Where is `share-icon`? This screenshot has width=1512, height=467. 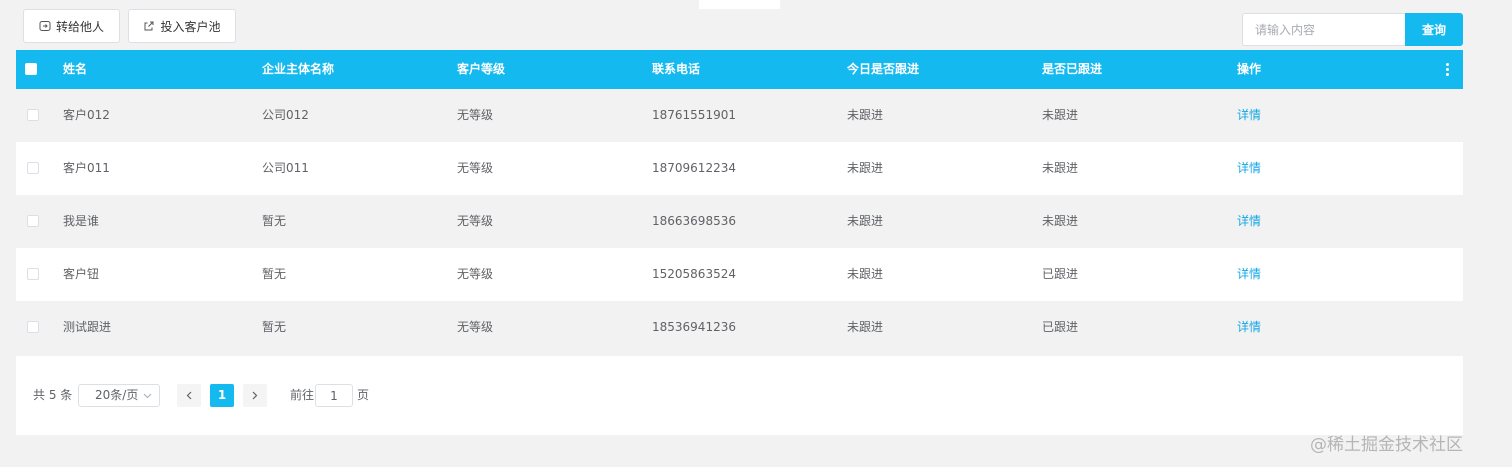 share-icon is located at coordinates (149, 26).